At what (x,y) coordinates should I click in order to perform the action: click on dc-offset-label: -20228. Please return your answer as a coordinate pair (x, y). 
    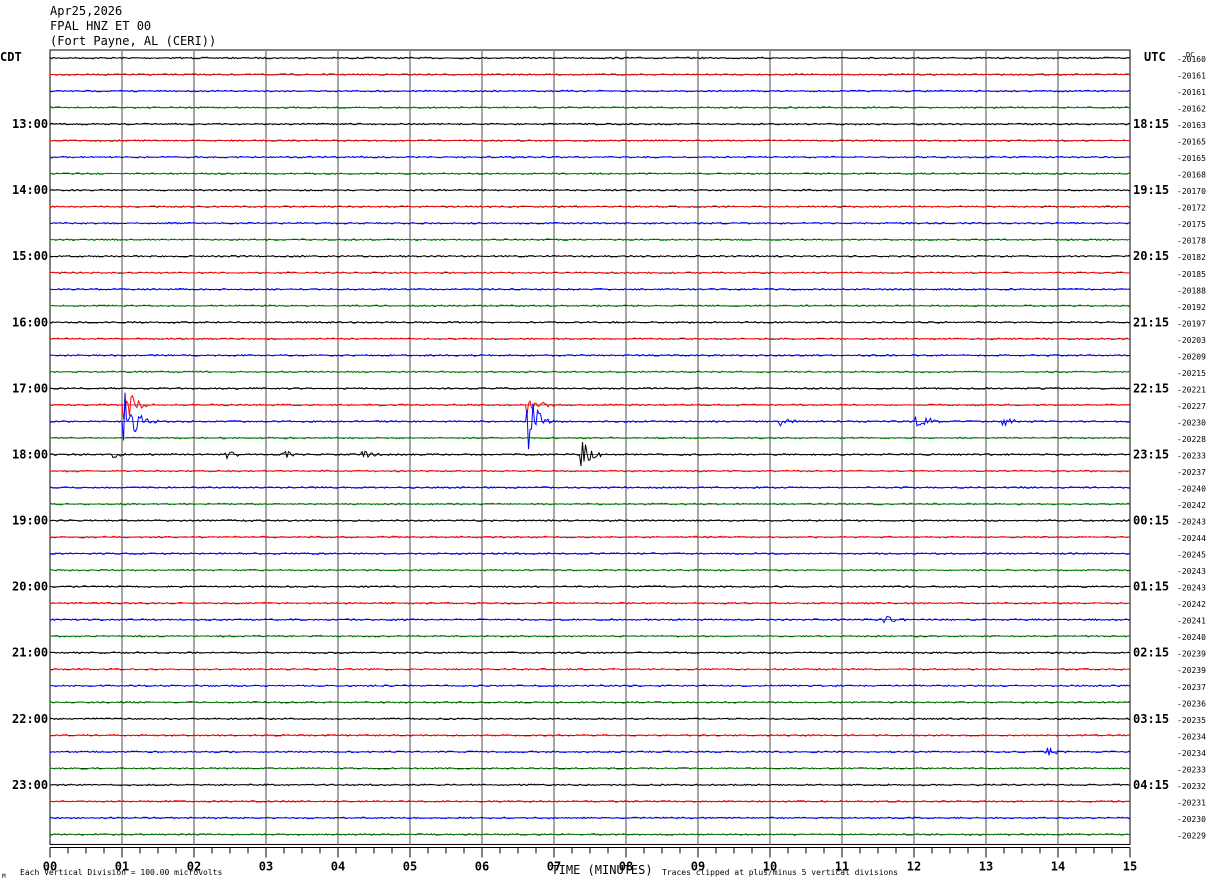
    Looking at the image, I should click on (1191, 439).